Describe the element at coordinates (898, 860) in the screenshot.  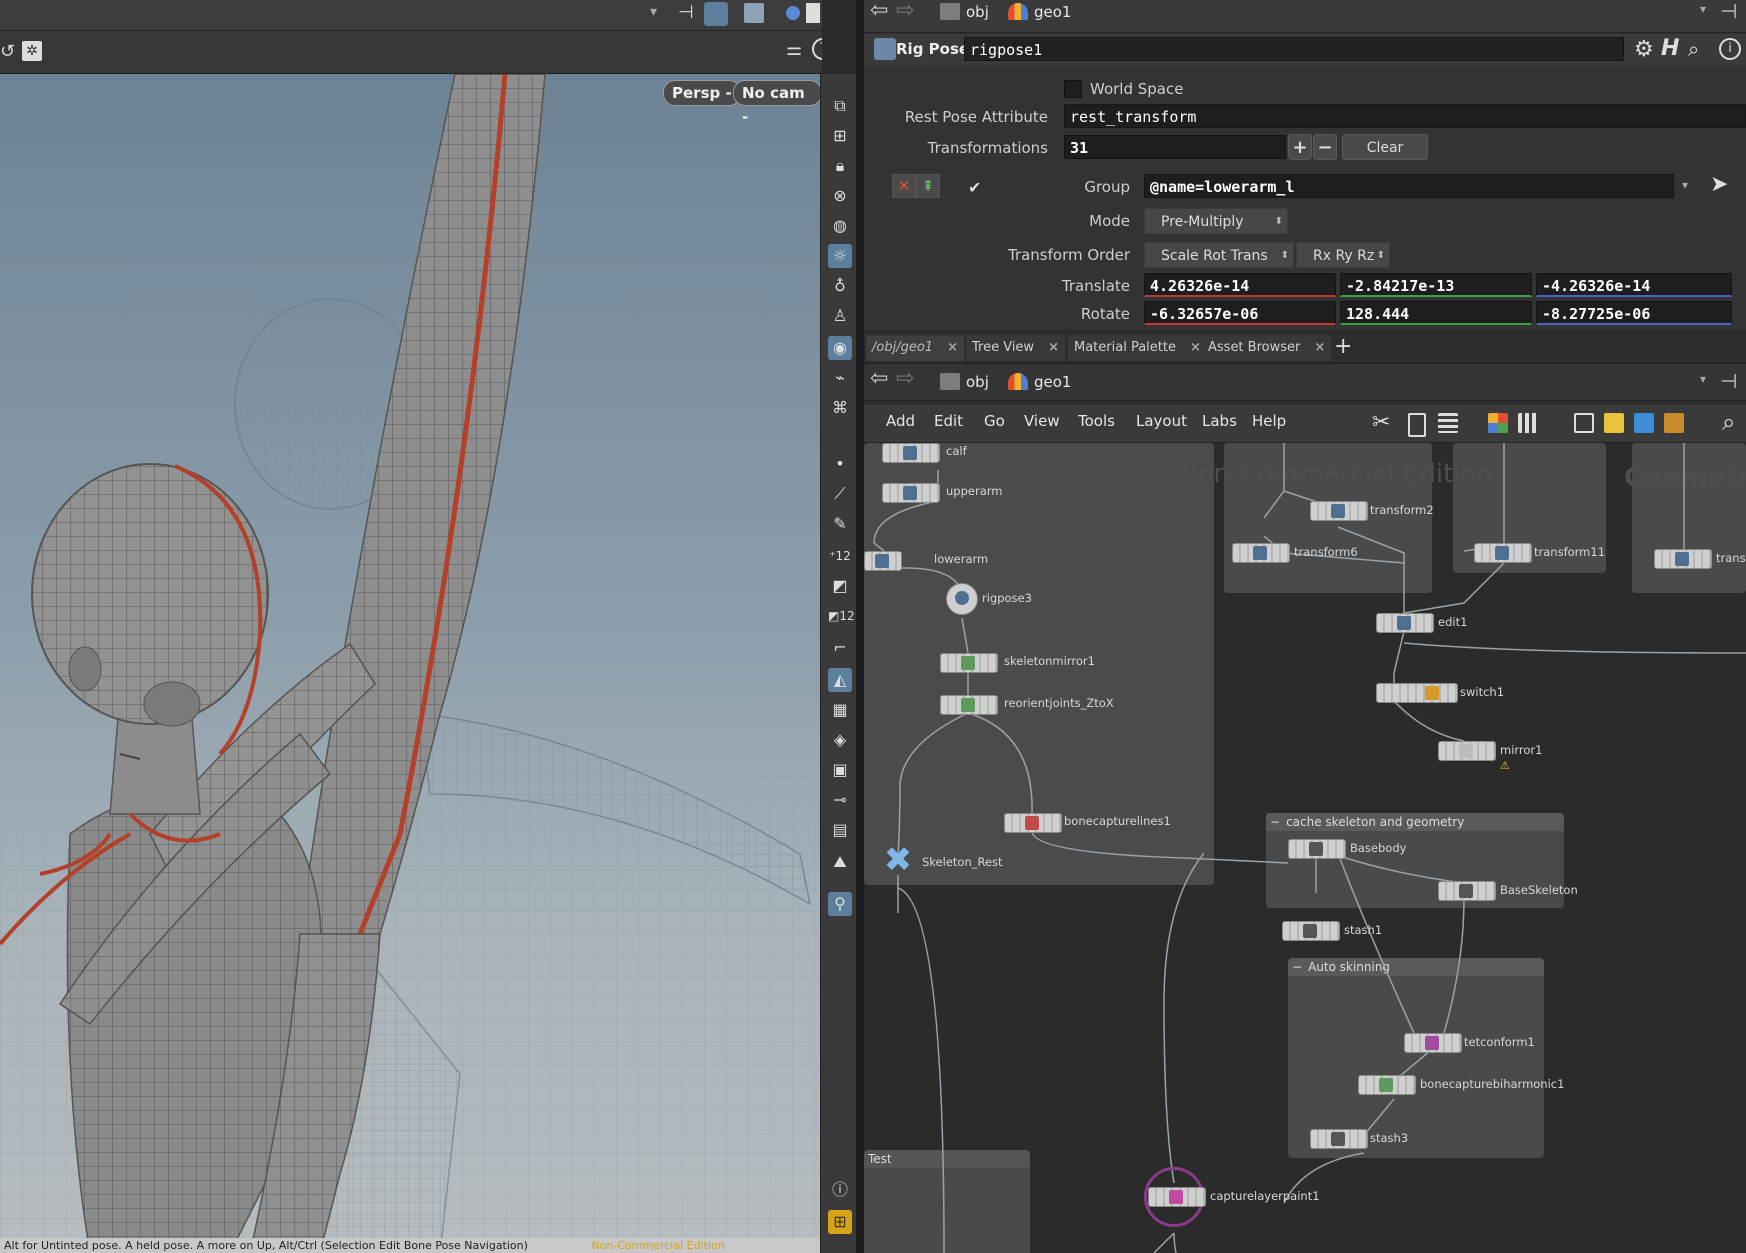
I see `node-skeleton-rest: ✖` at that location.